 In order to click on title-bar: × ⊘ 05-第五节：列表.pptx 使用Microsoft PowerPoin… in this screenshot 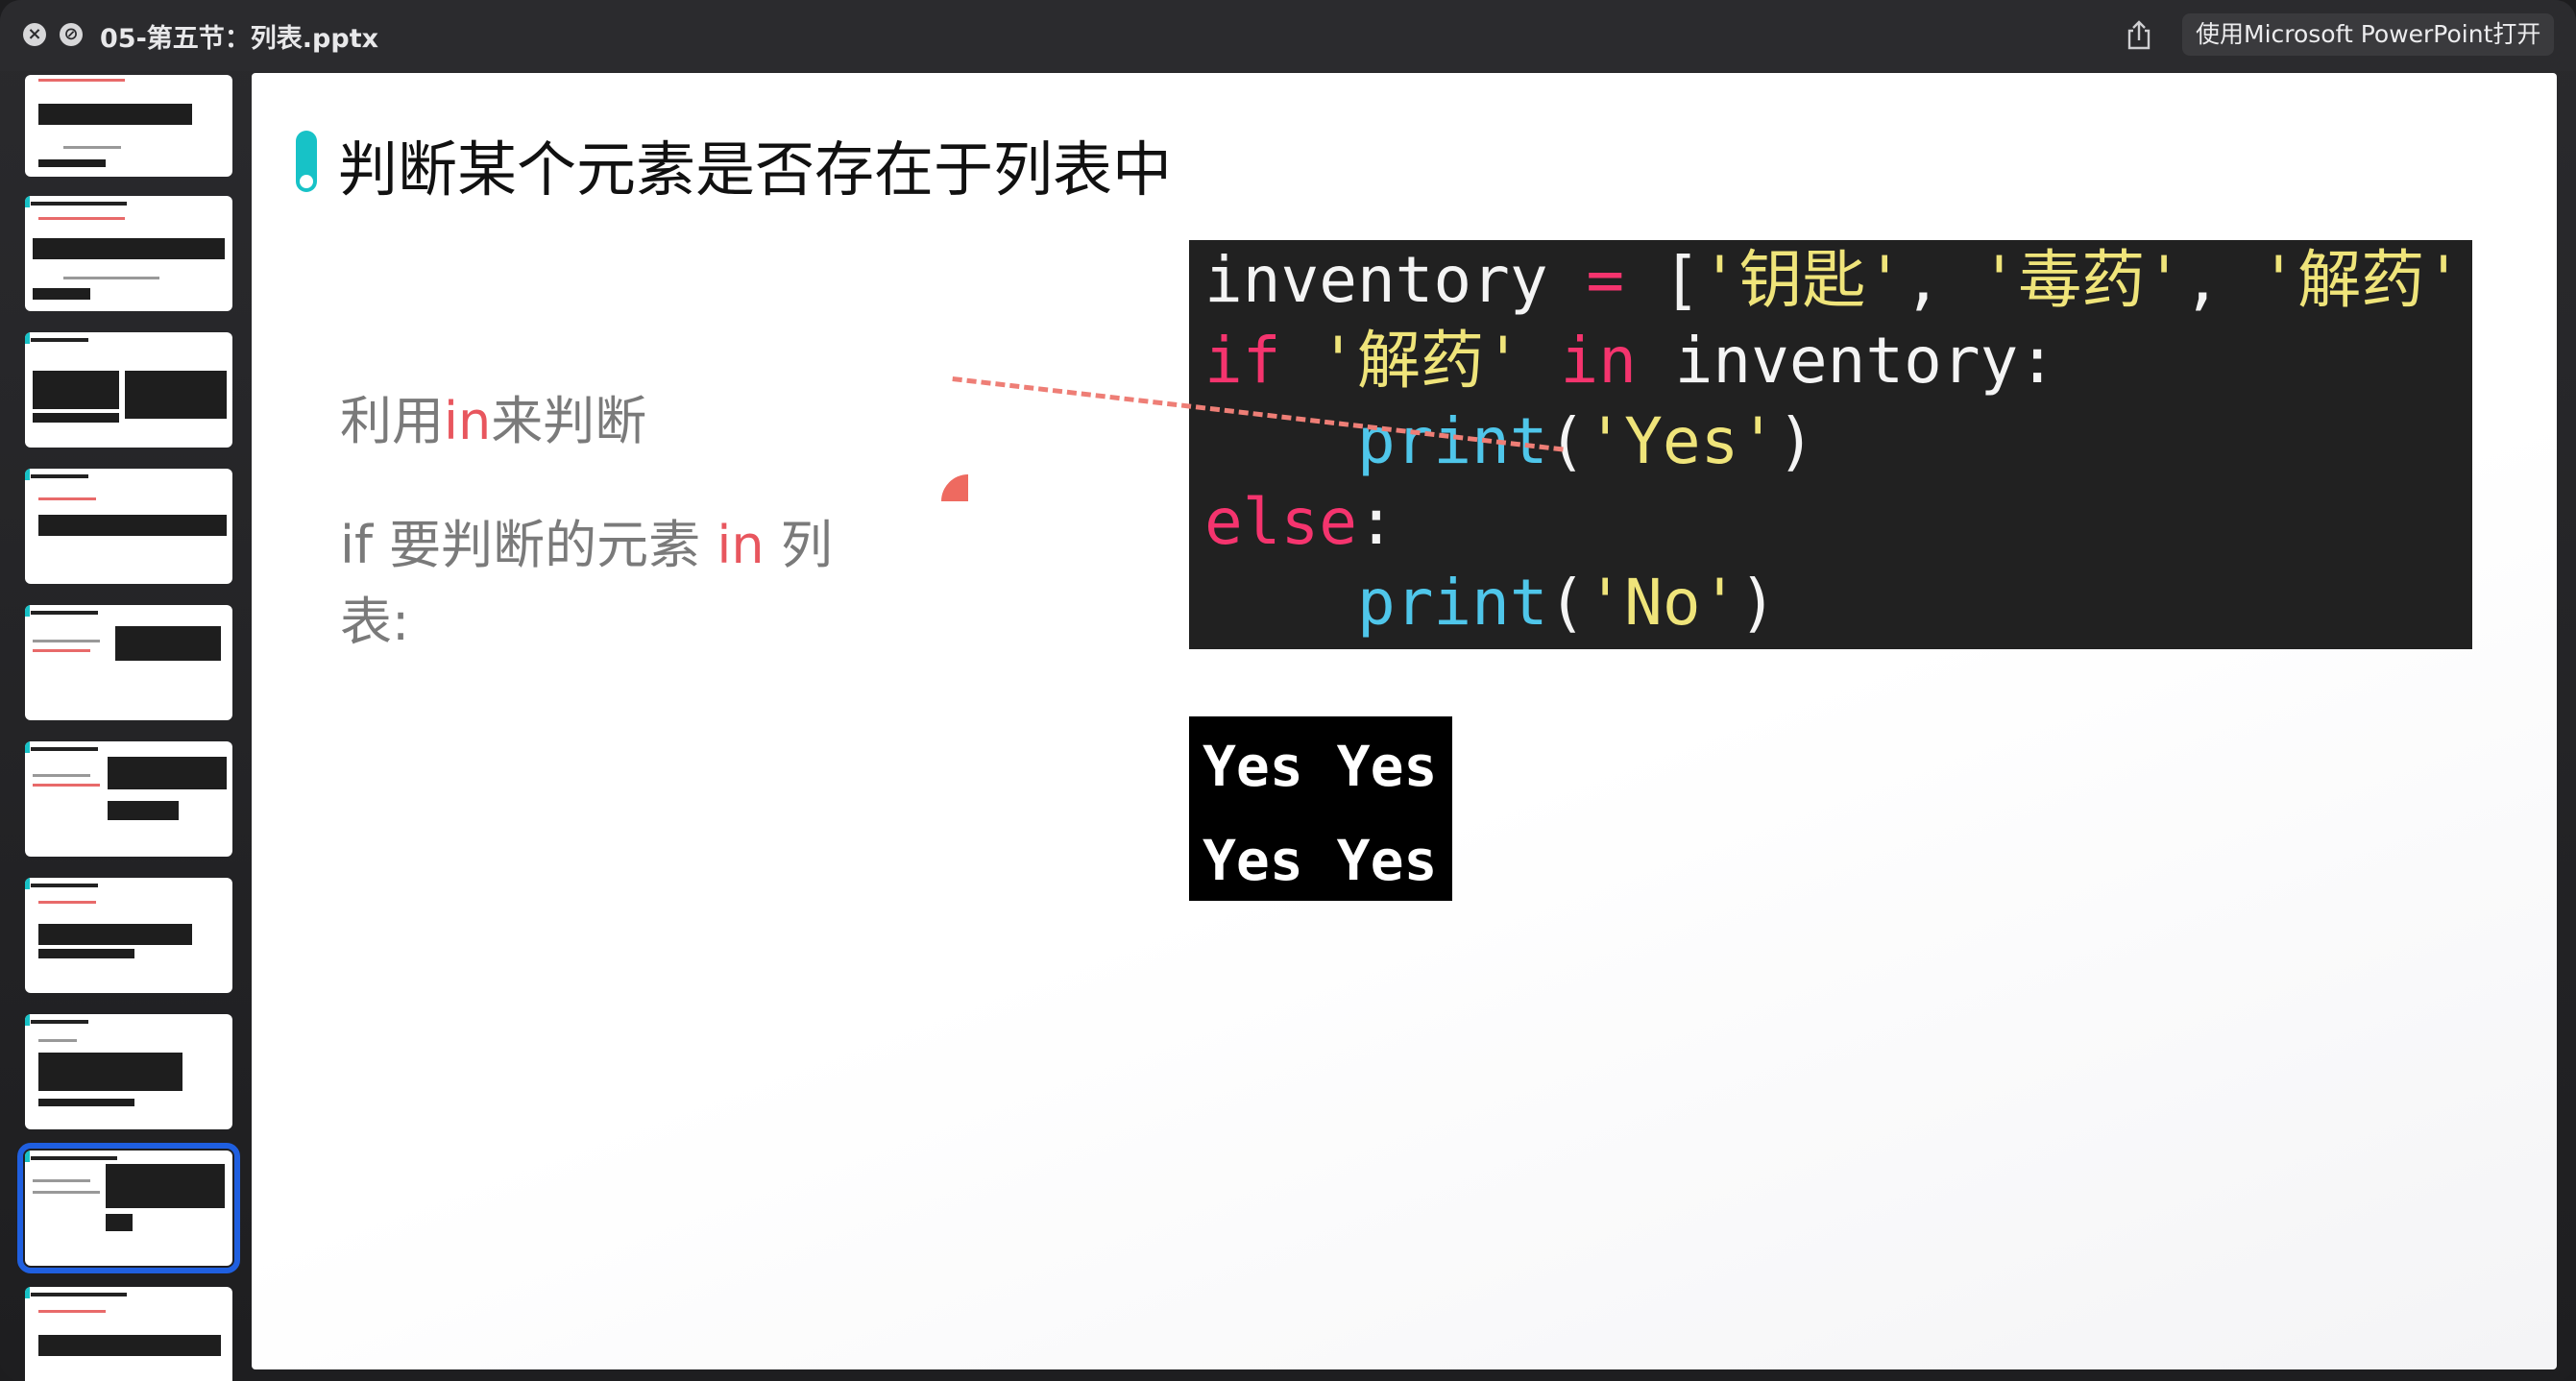, I will do `click(1288, 36)`.